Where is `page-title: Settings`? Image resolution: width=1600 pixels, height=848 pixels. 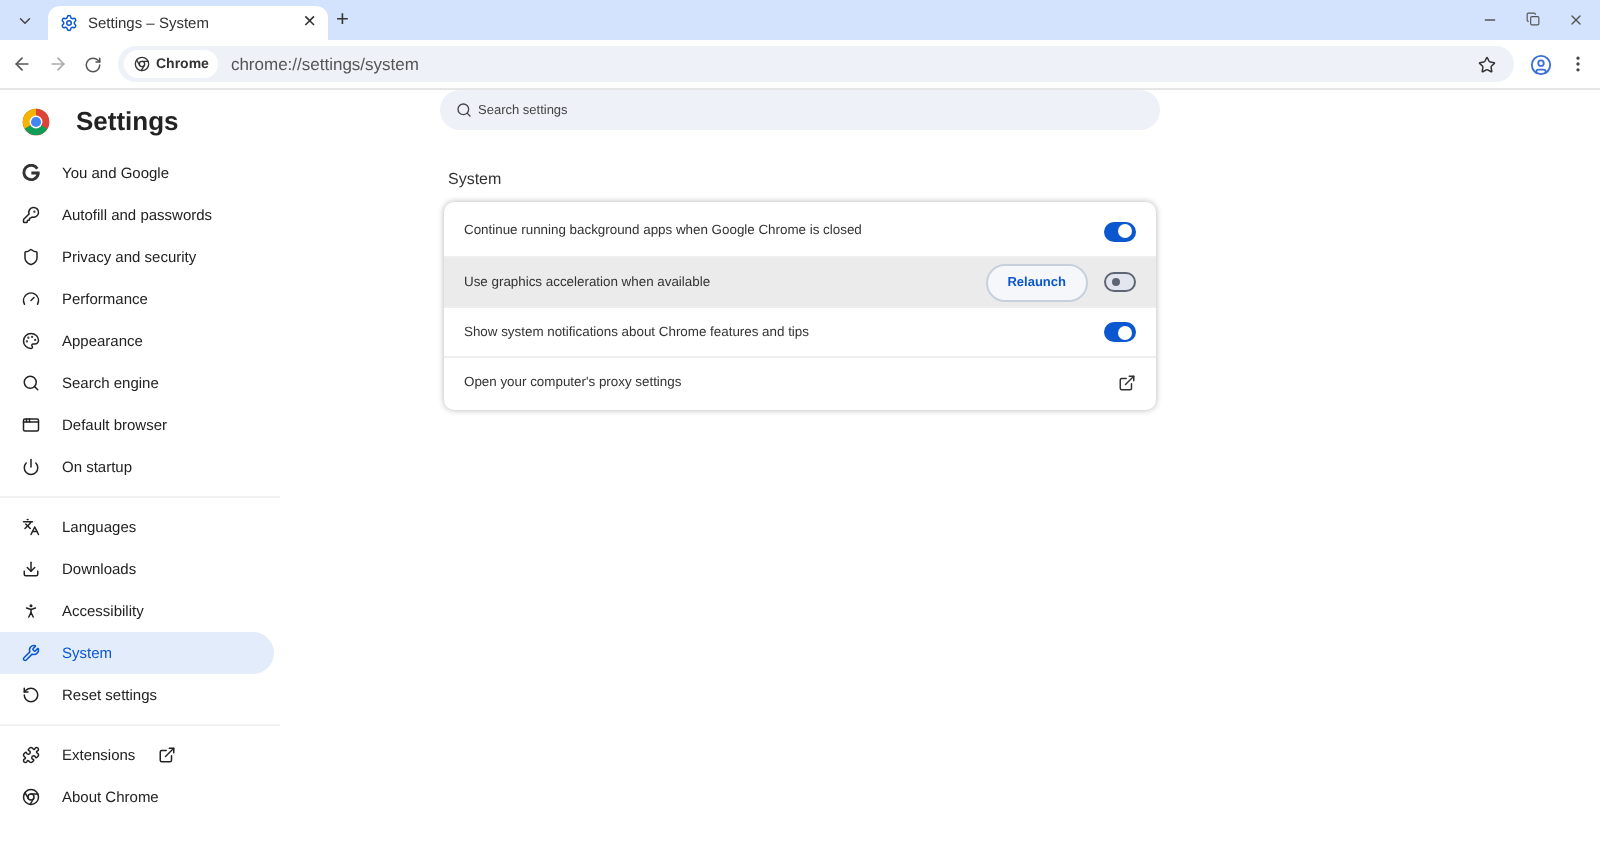 page-title: Settings is located at coordinates (127, 121).